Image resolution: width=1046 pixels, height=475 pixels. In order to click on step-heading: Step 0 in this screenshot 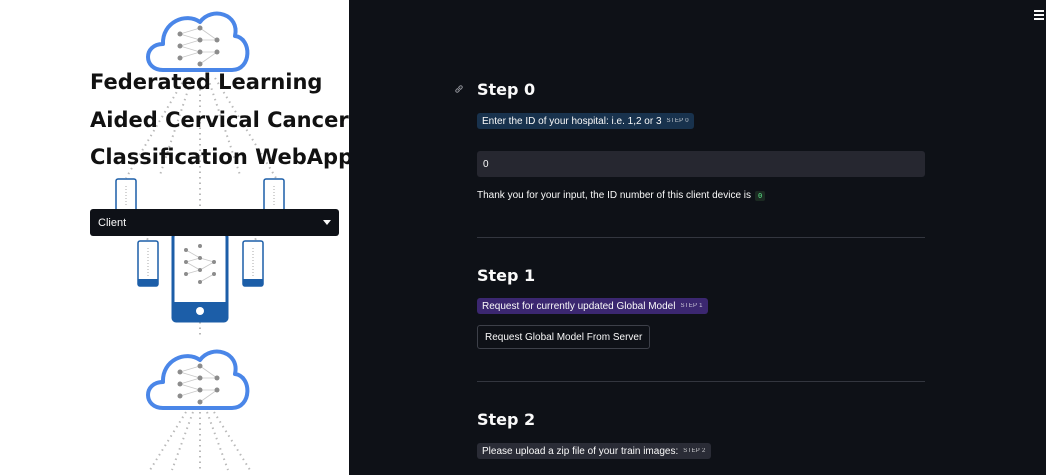, I will do `click(506, 89)`.